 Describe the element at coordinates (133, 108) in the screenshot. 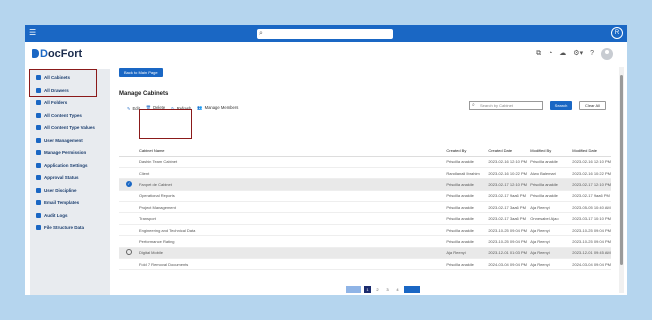

I see `edit-button: ✎ Edit` at that location.